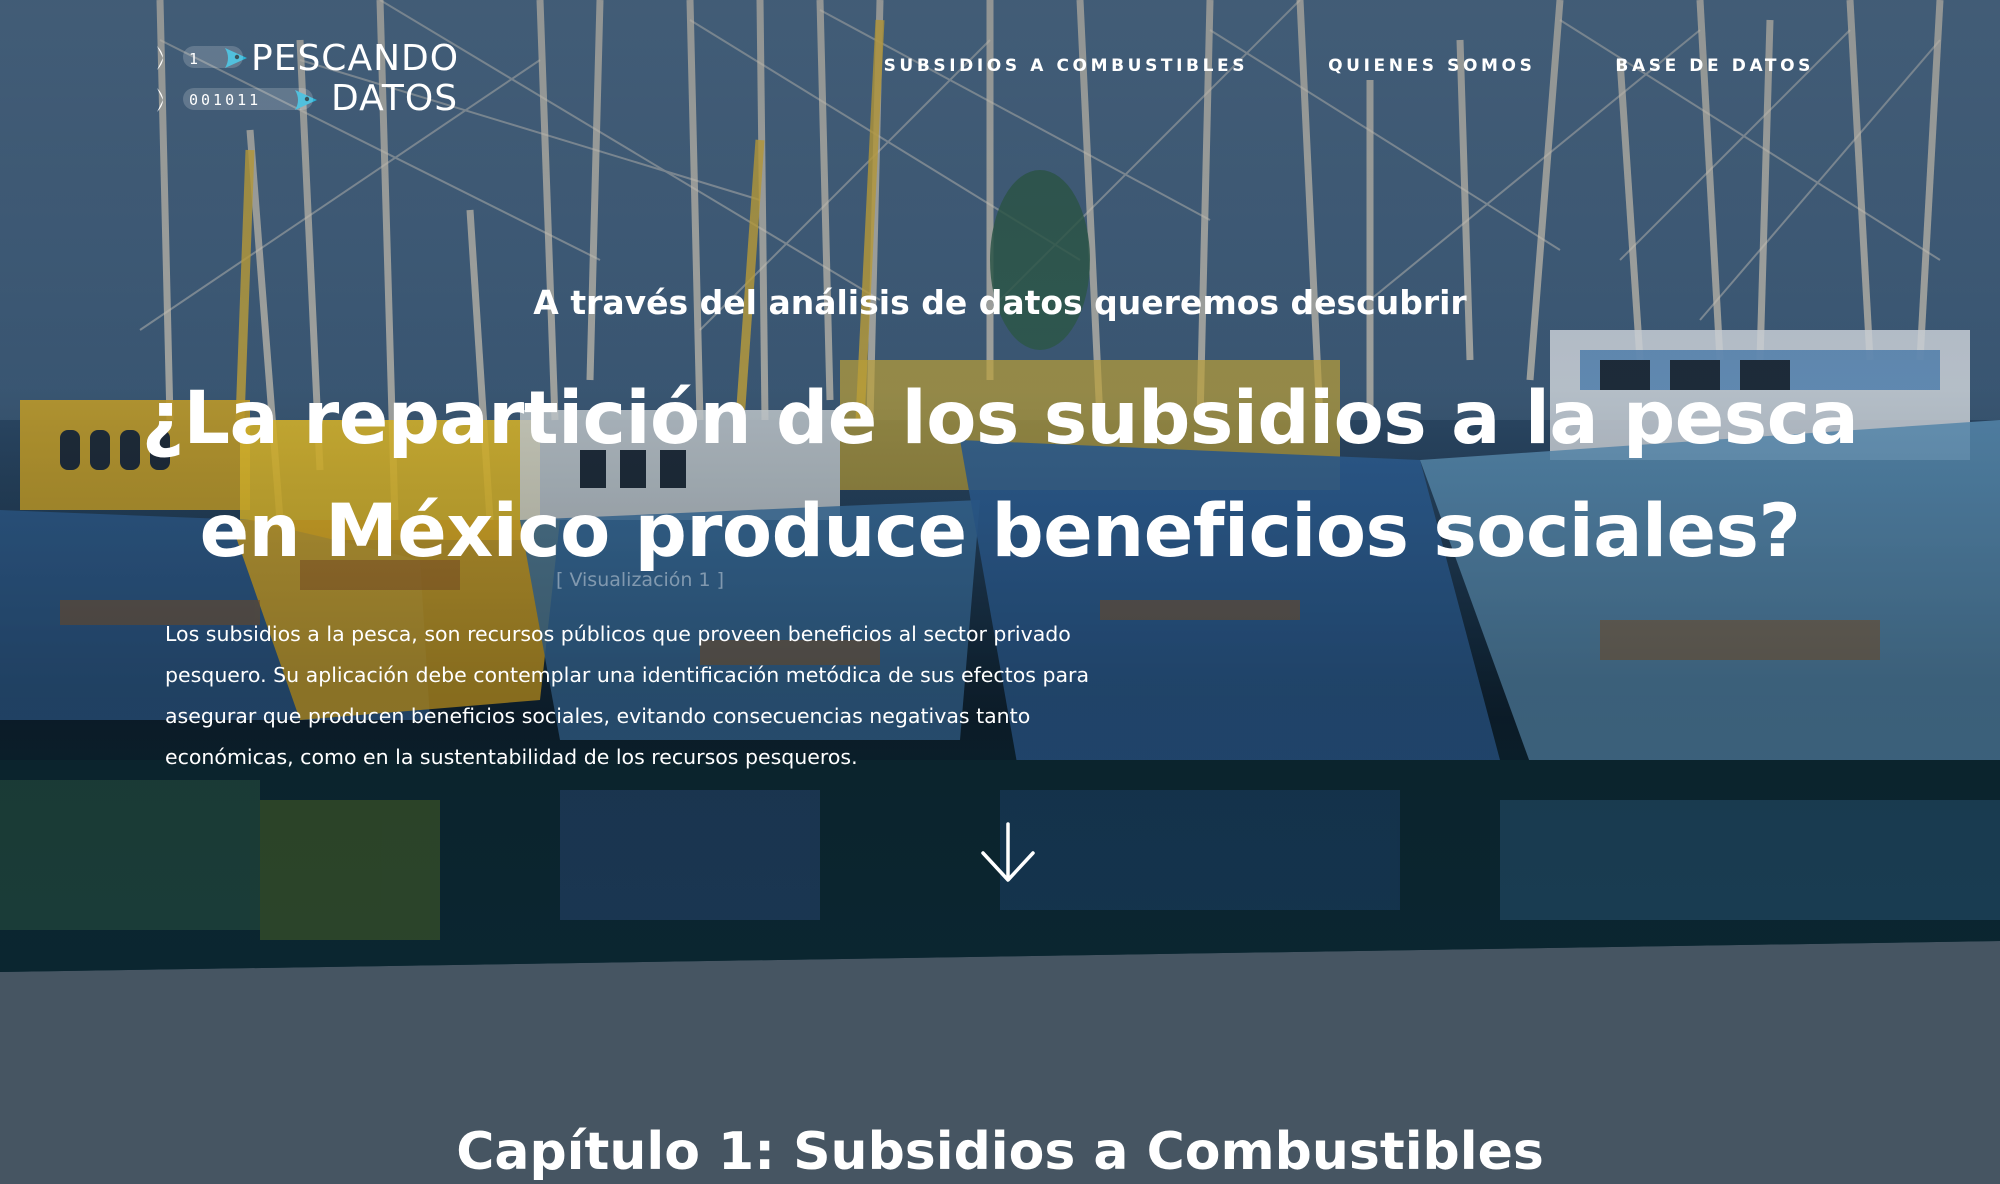  I want to click on logo-word-pescando: PESCANDO, so click(355, 58).